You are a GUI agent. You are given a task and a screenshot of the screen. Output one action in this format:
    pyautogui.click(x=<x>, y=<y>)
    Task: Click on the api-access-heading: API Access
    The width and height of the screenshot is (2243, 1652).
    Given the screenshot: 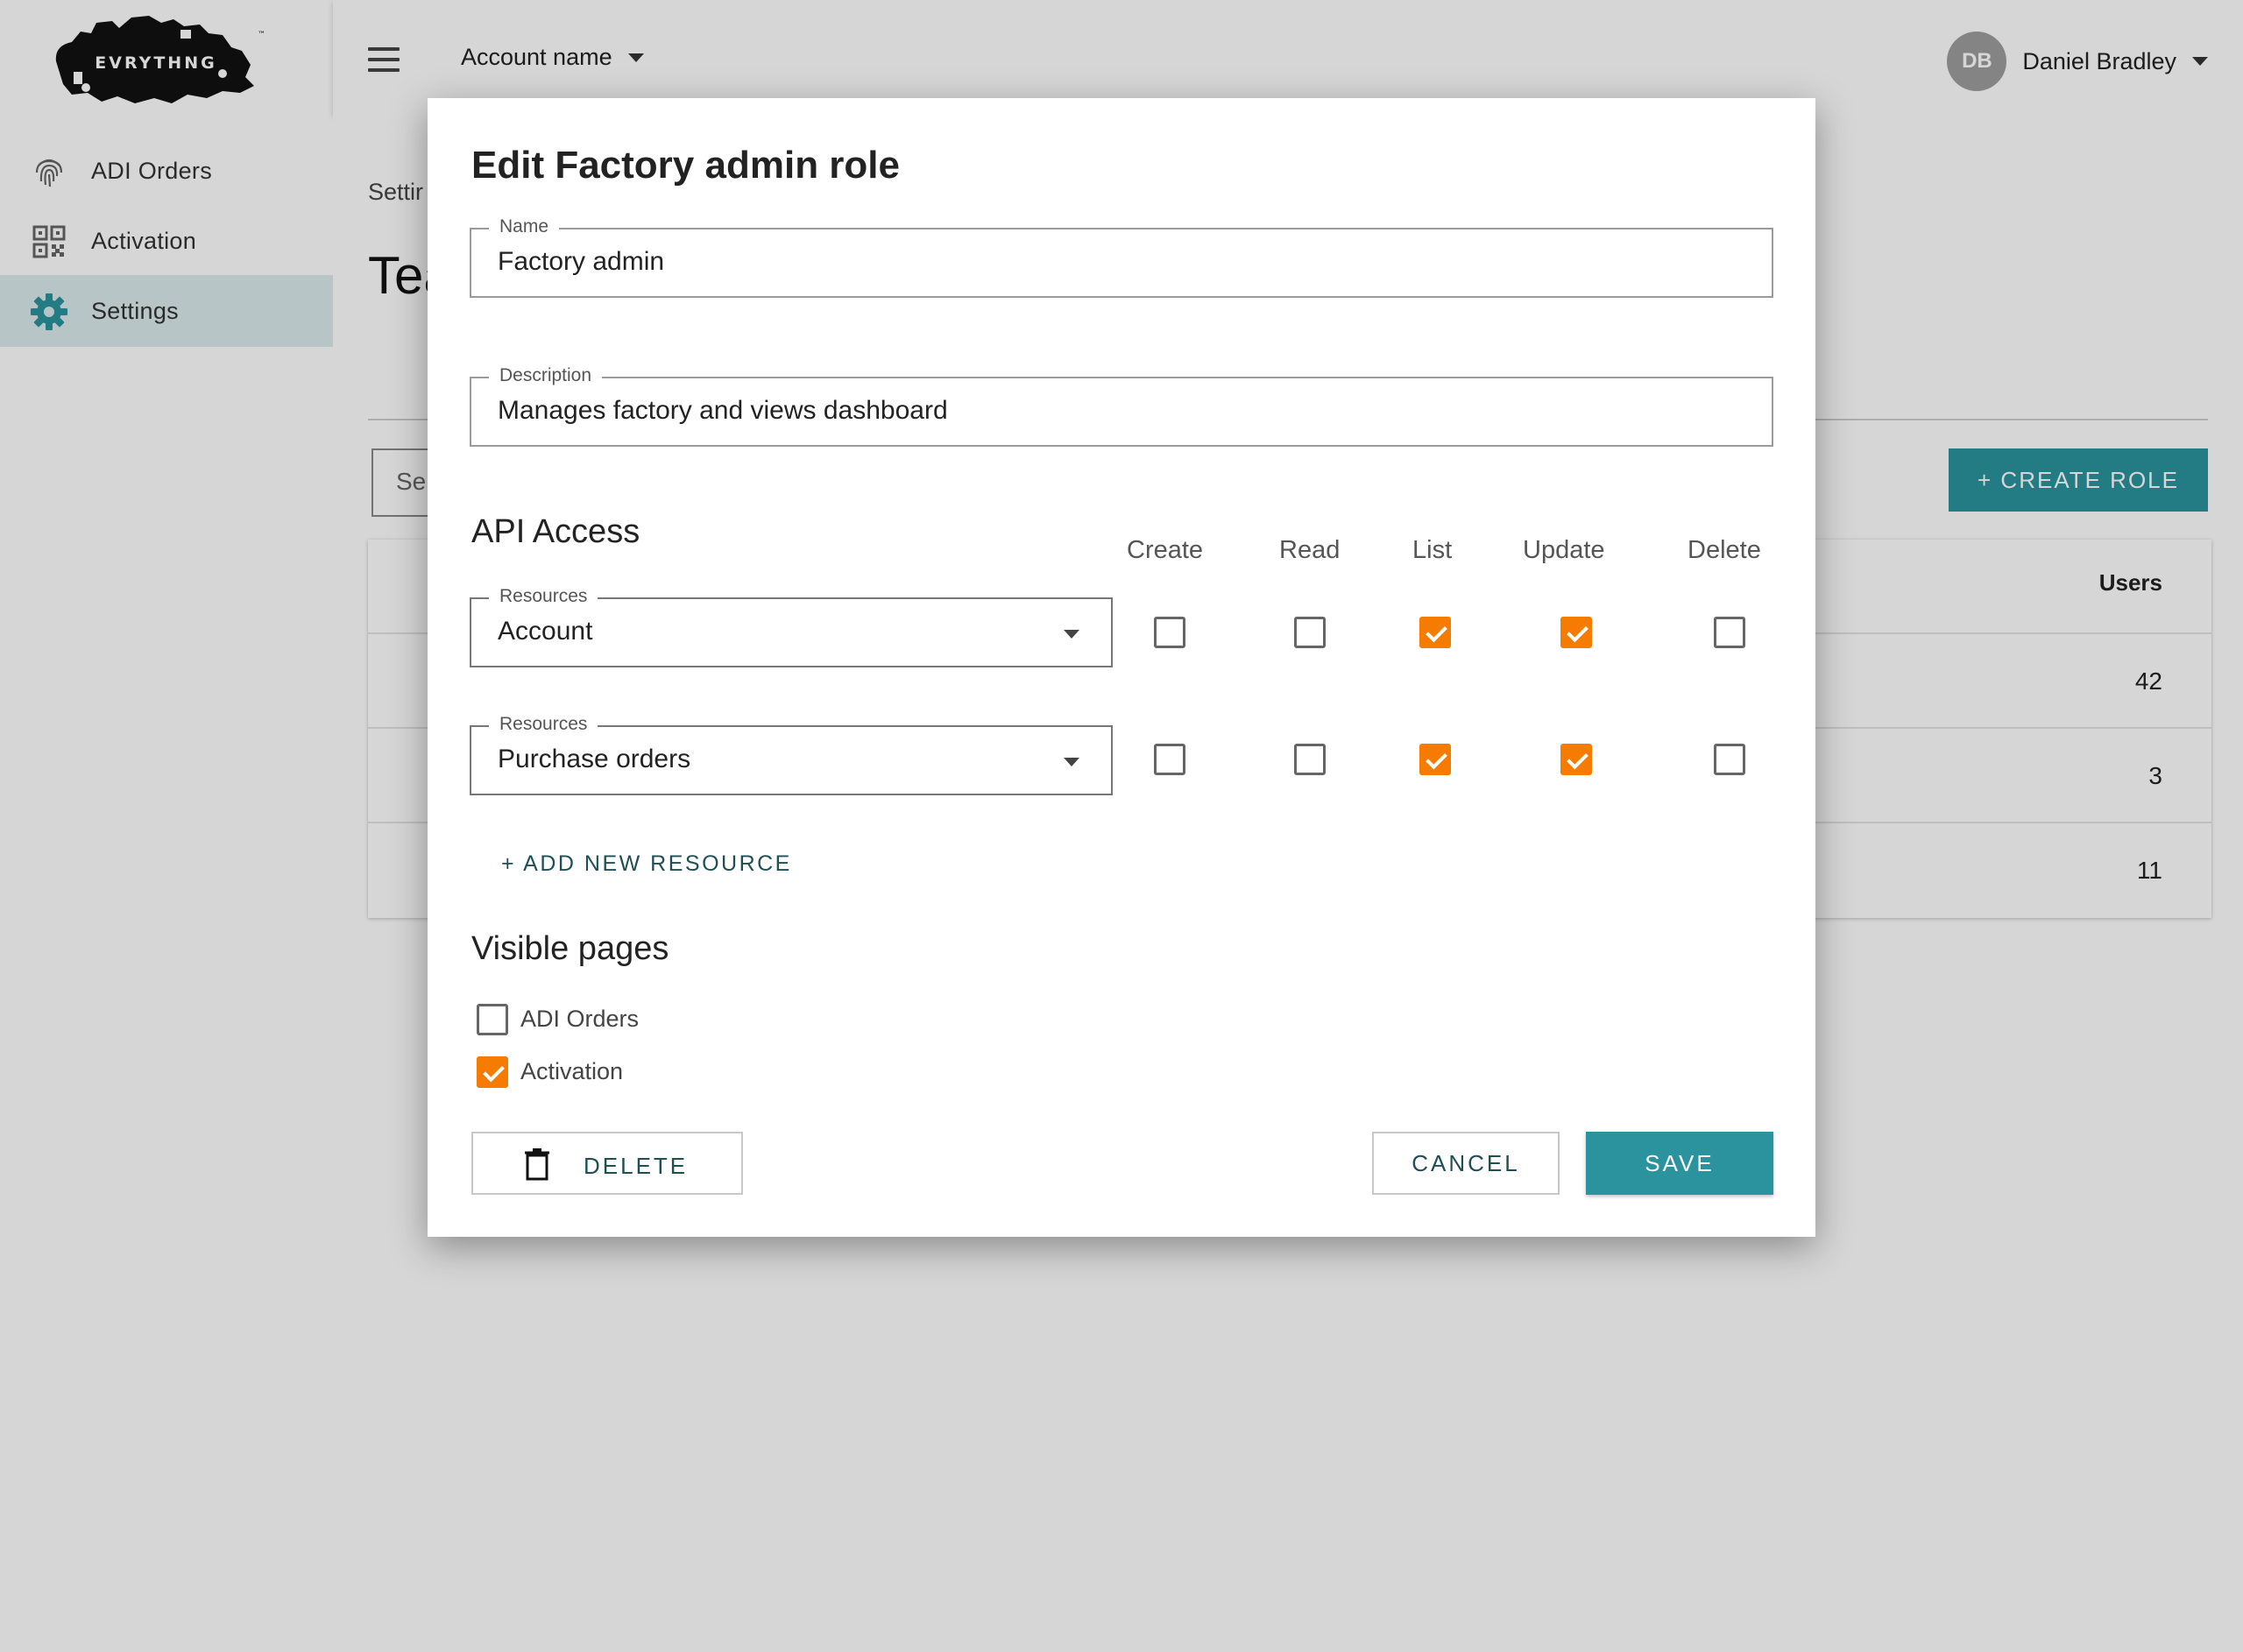 What is the action you would take?
    pyautogui.click(x=555, y=531)
    